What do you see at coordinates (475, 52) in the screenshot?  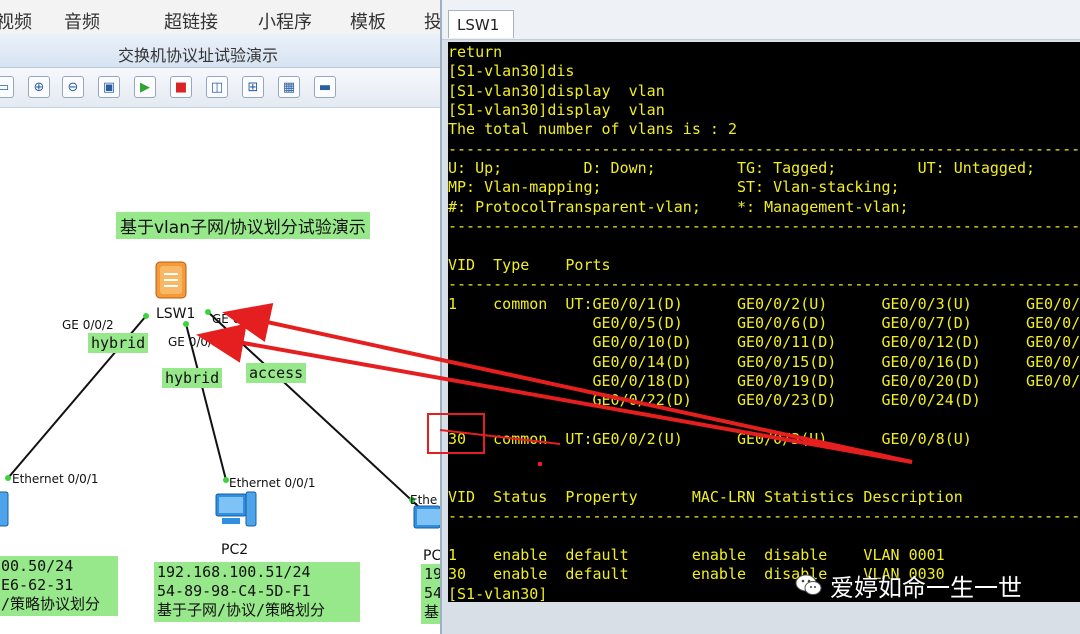 I see `terminal-line: return` at bounding box center [475, 52].